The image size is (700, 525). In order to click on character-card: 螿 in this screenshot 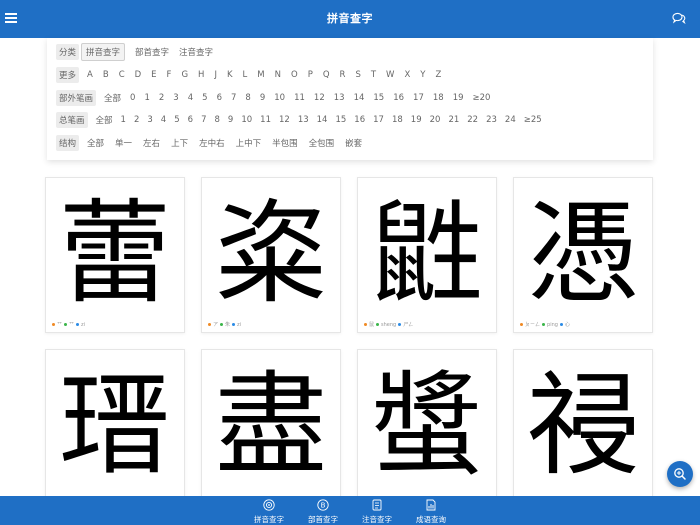, I will do `click(427, 427)`.